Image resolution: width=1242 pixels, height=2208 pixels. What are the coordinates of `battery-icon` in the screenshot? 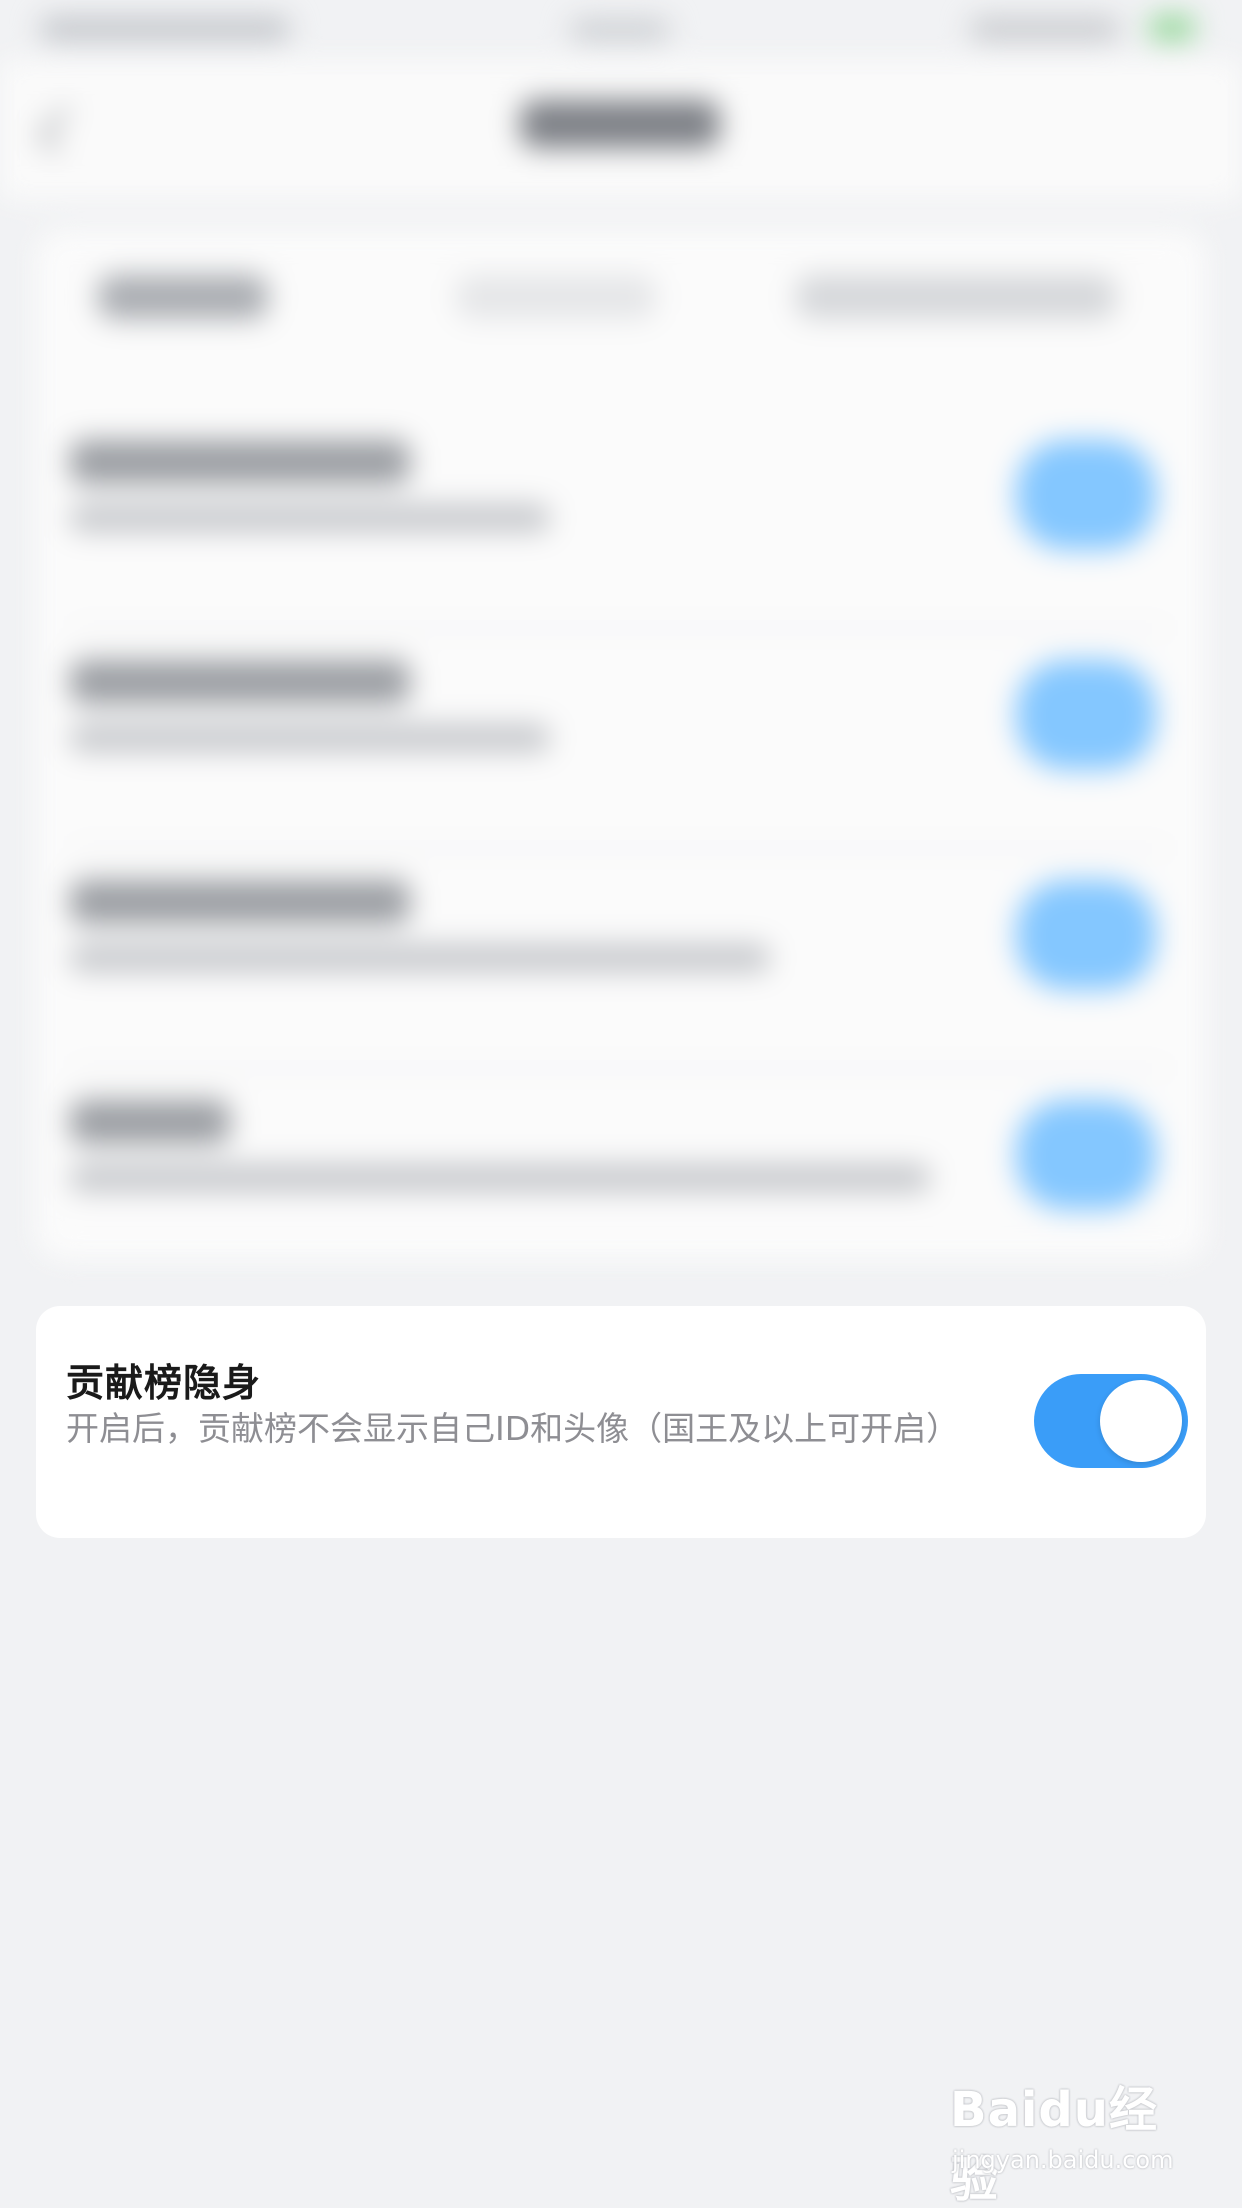 It's located at (1172, 28).